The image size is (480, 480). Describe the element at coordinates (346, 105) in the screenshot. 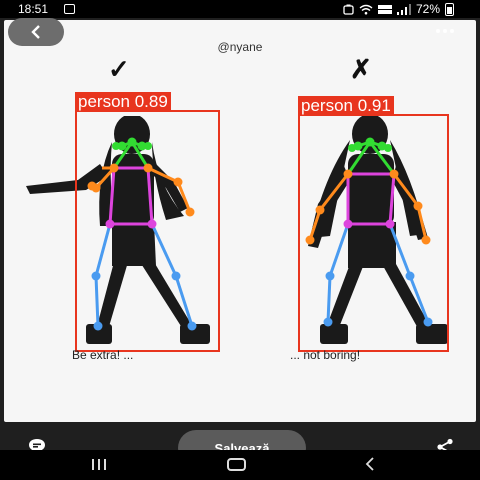

I see `right-detection-label: person 0.91` at that location.